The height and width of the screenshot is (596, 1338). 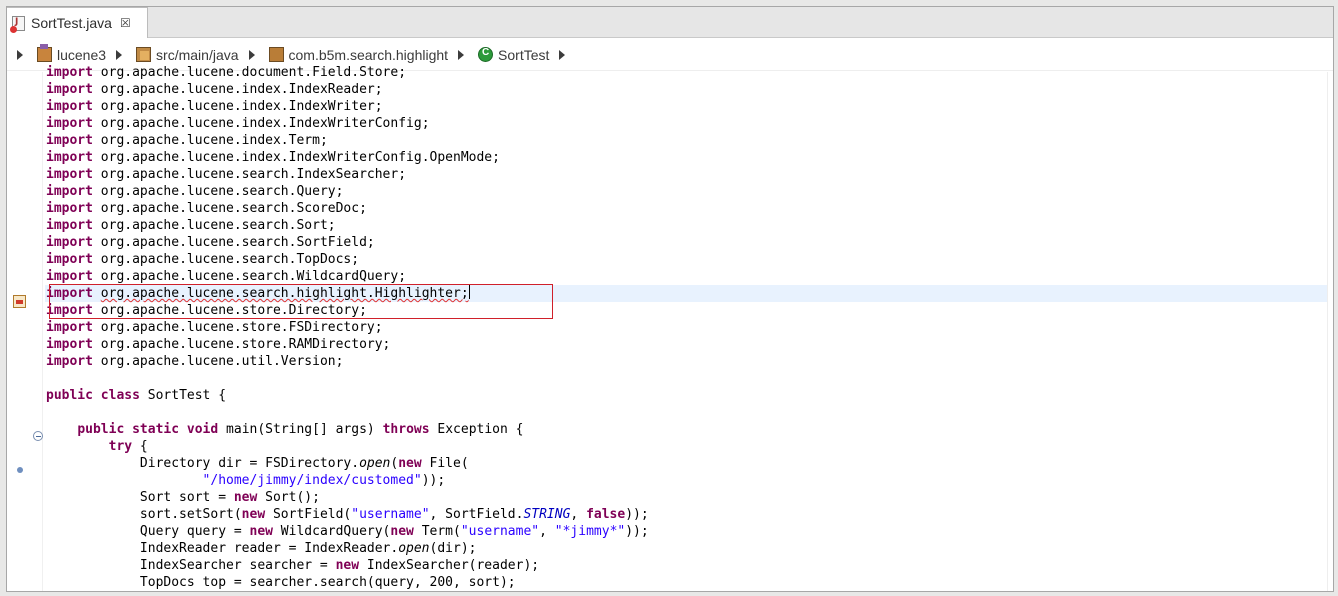 I want to click on class-icon, so click(x=486, y=54).